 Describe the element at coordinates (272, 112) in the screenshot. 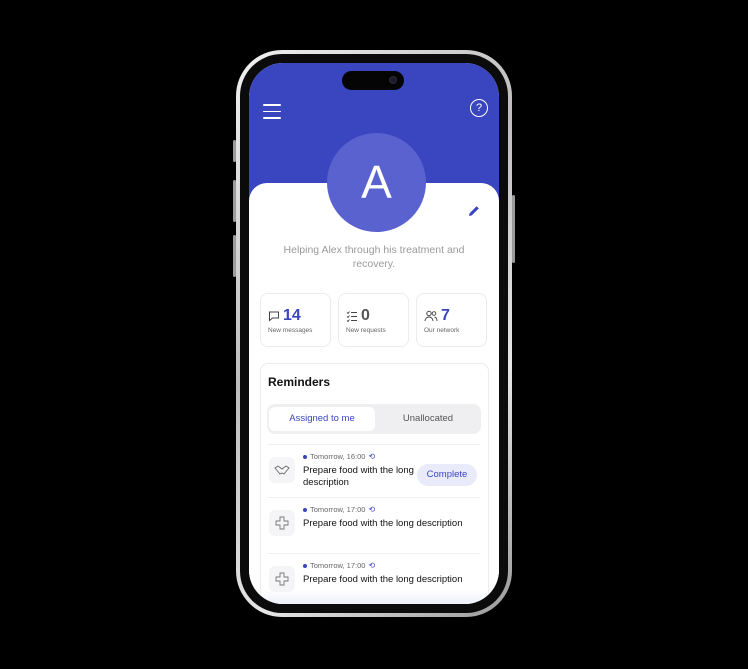

I see `hamburger-icon` at that location.